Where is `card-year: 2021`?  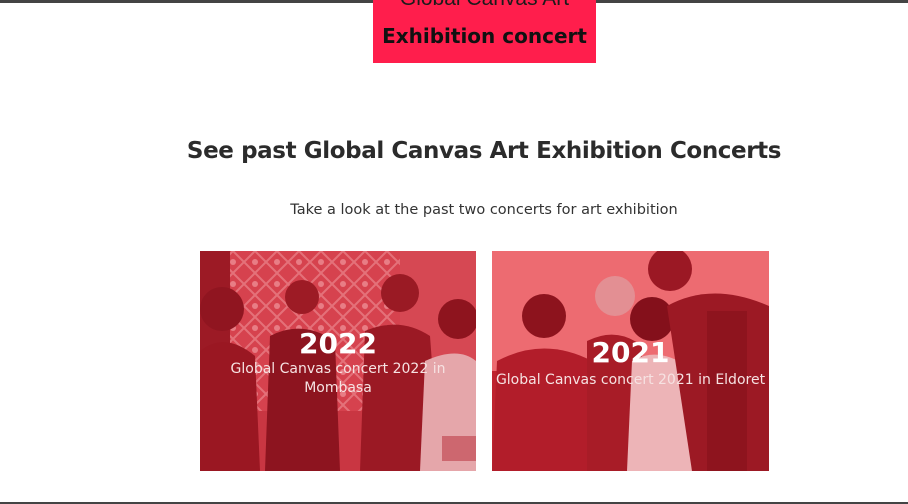
card-year: 2021 is located at coordinates (630, 352).